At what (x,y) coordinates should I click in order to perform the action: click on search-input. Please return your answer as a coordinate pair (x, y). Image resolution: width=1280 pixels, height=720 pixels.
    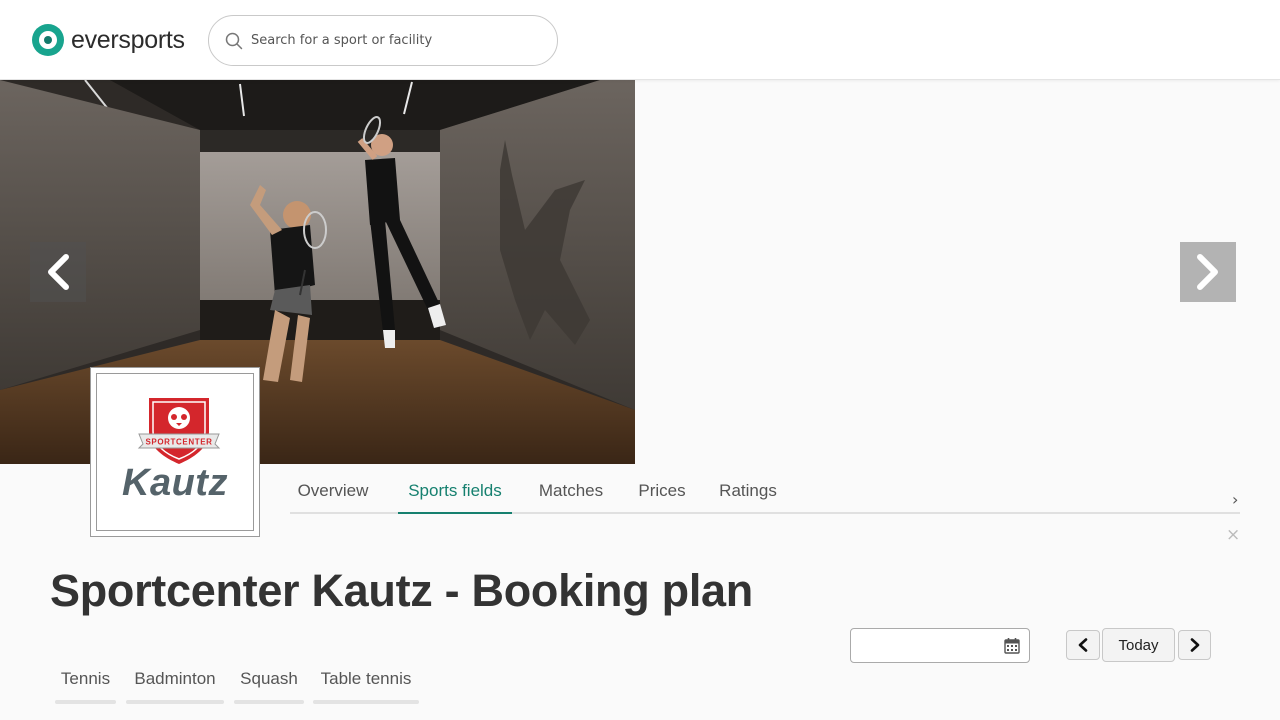
    Looking at the image, I should click on (391, 40).